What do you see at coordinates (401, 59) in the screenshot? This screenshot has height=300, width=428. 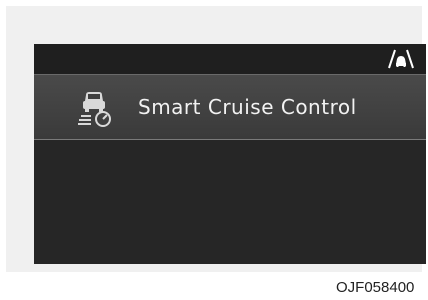 I see `lane-assist-car-icon` at bounding box center [401, 59].